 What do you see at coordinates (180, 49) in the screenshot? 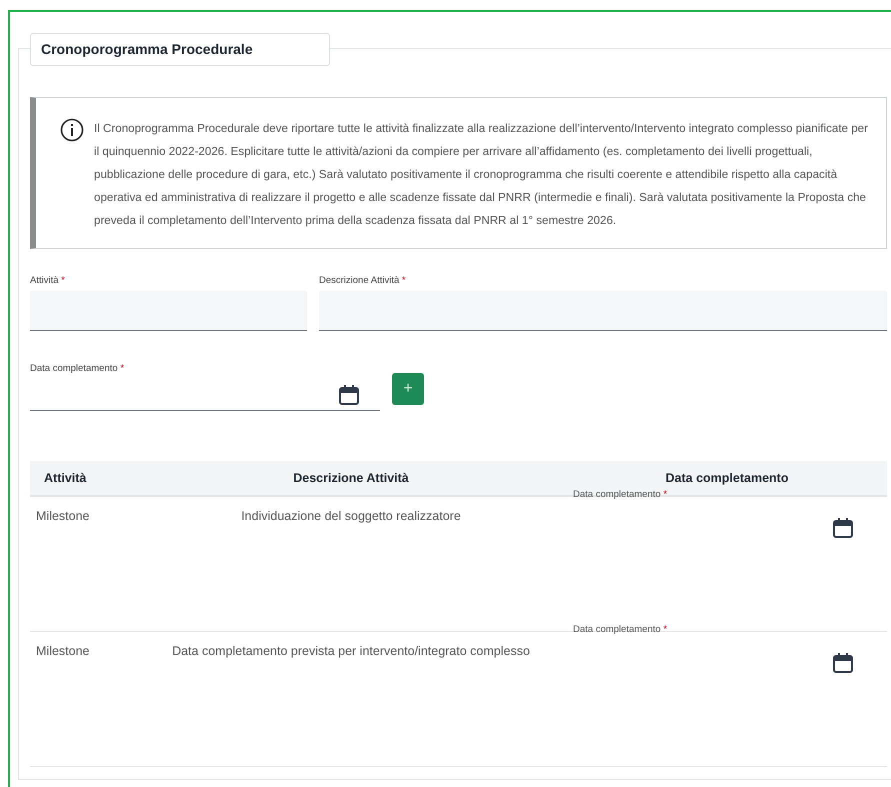
I see `section-title: Cronoporogramma Procedurale` at bounding box center [180, 49].